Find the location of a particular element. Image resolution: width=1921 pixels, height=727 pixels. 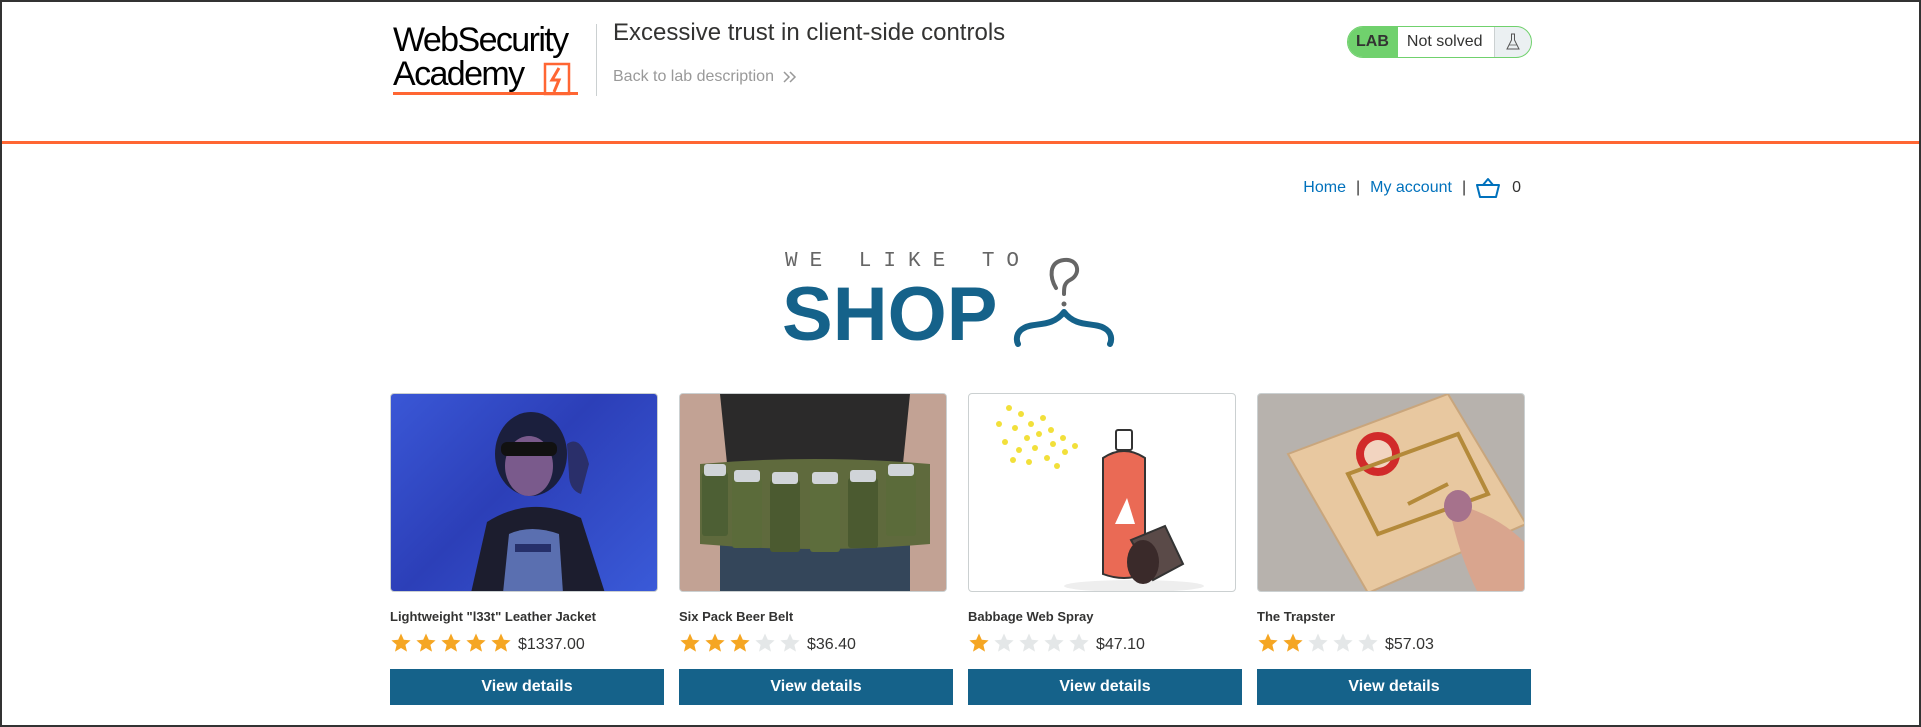

cart-icon is located at coordinates (1488, 188).